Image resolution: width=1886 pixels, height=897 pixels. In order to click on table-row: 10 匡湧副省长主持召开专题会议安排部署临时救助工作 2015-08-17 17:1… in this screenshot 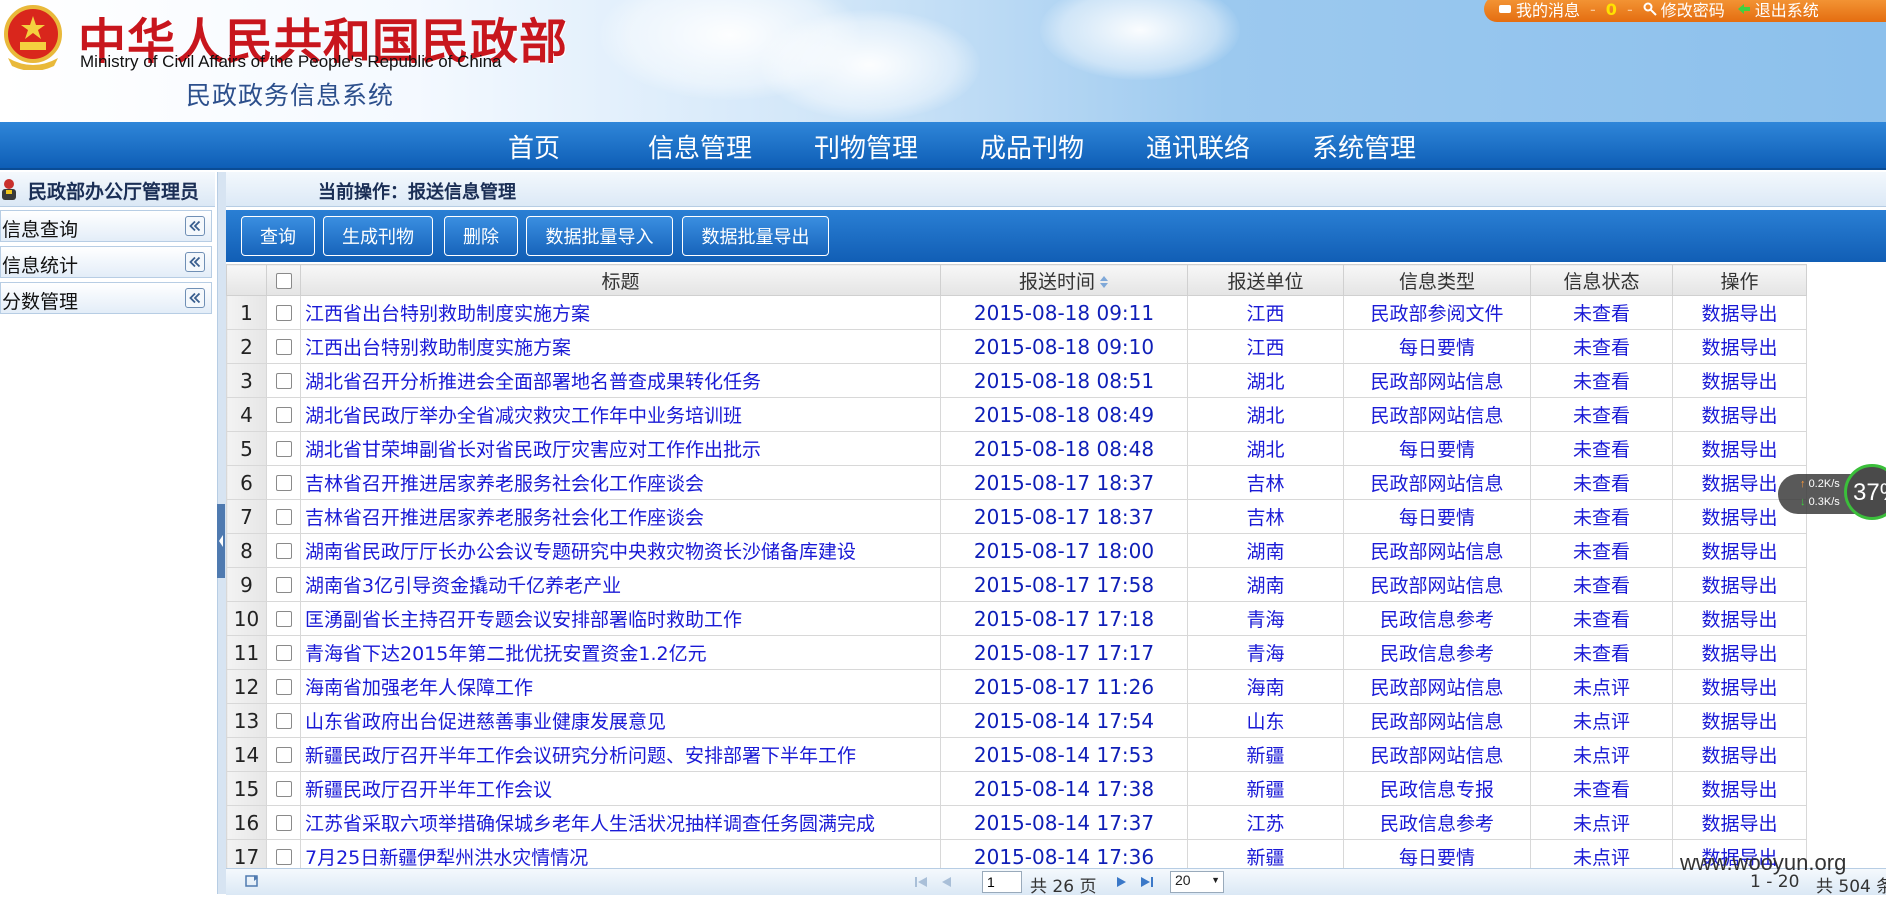, I will do `click(1016, 618)`.